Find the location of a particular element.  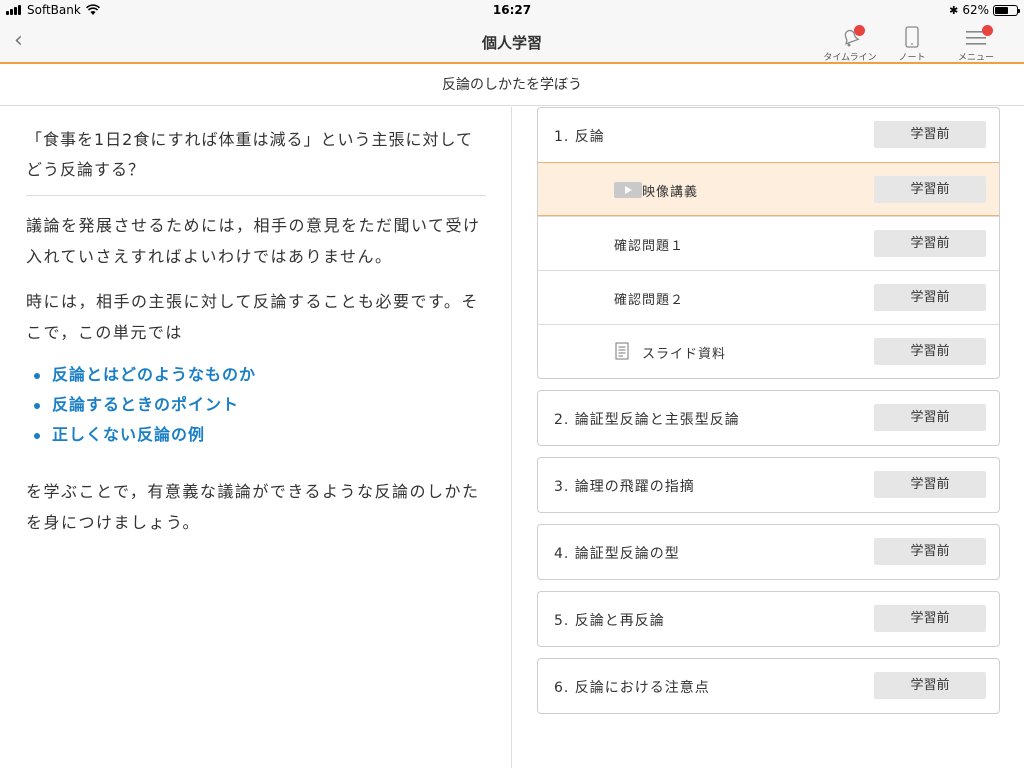

lesson-row: 2. 論証型反論と主張型反論 学習前 is located at coordinates (768, 418).